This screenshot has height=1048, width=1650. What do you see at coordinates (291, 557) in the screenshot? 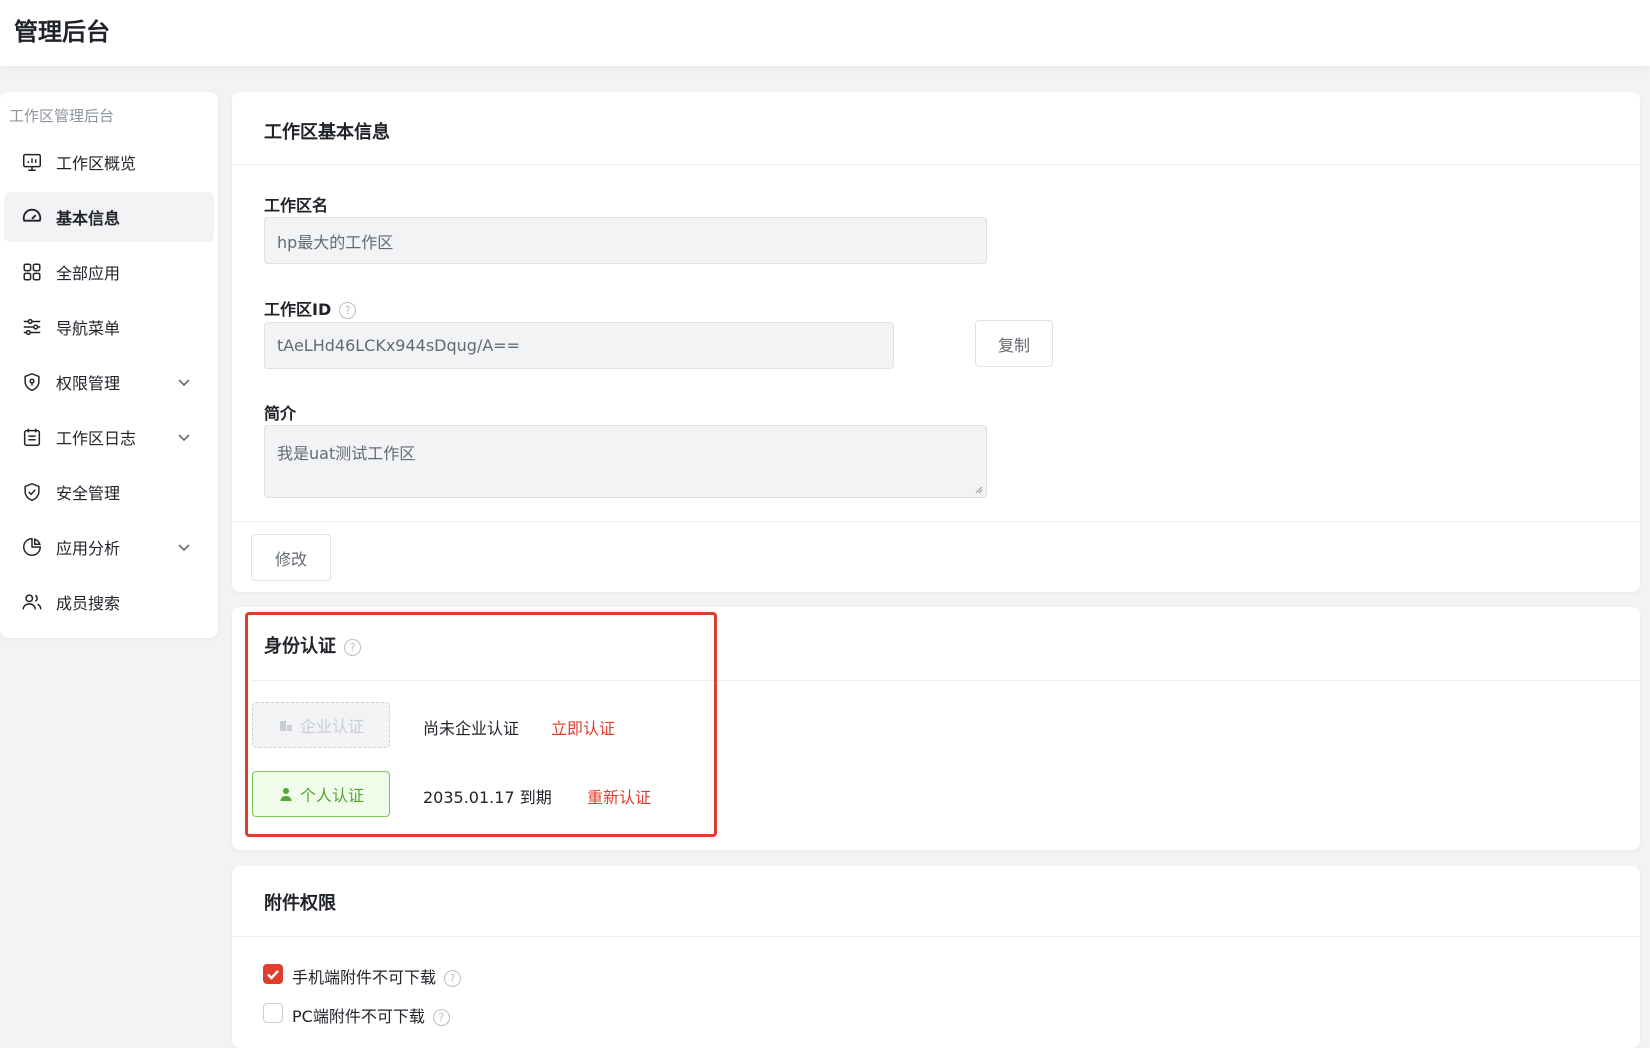
I see `edit-button: 修改` at bounding box center [291, 557].